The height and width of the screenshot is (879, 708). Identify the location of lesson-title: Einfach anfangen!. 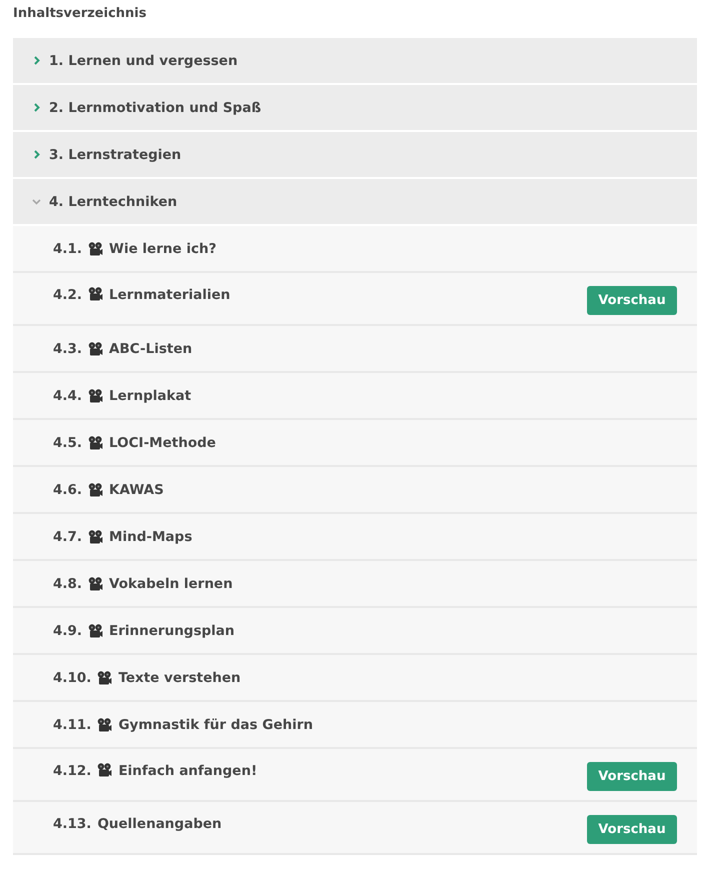
(188, 771).